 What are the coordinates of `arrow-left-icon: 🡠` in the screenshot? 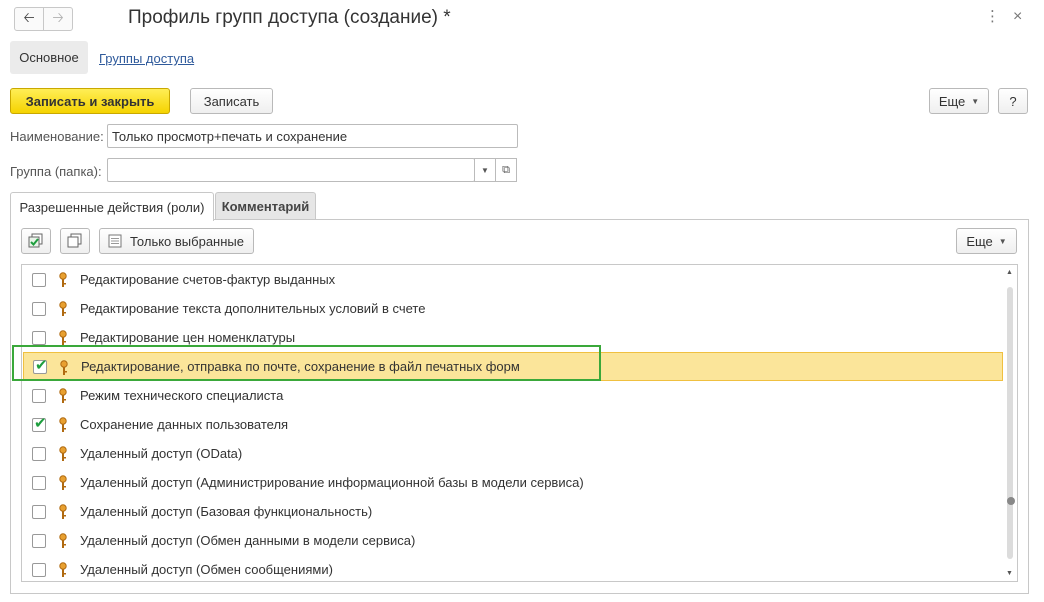 It's located at (29, 17).